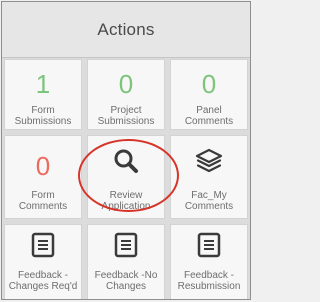 The height and width of the screenshot is (302, 320). Describe the element at coordinates (43, 166) in the screenshot. I see `form-comments-count: 0` at that location.